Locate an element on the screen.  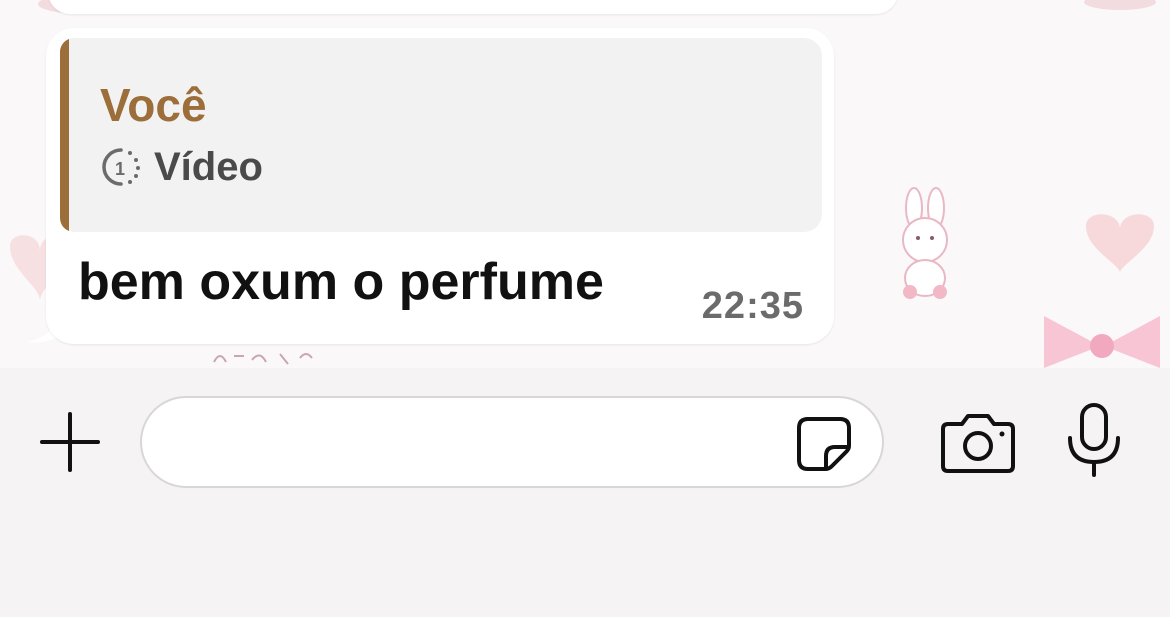
cloud-sticker-decoration is located at coordinates (1120, 5).